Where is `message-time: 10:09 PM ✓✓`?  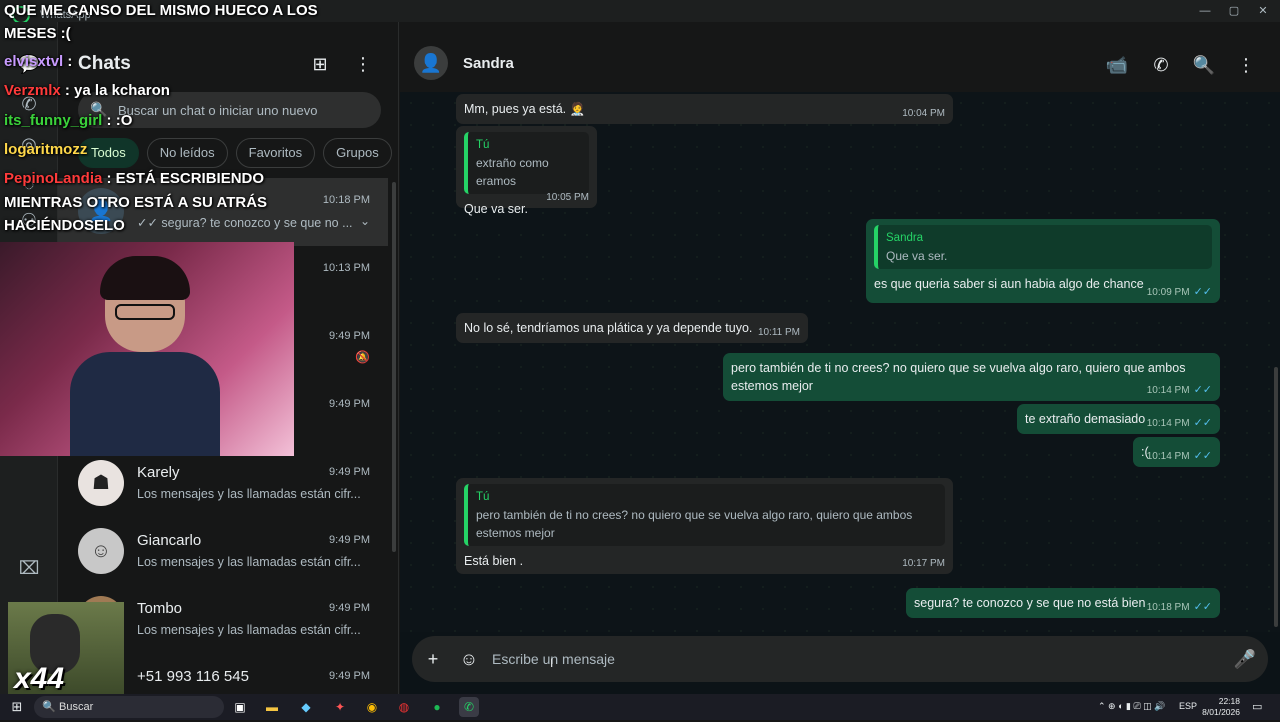 message-time: 10:09 PM ✓✓ is located at coordinates (1179, 292).